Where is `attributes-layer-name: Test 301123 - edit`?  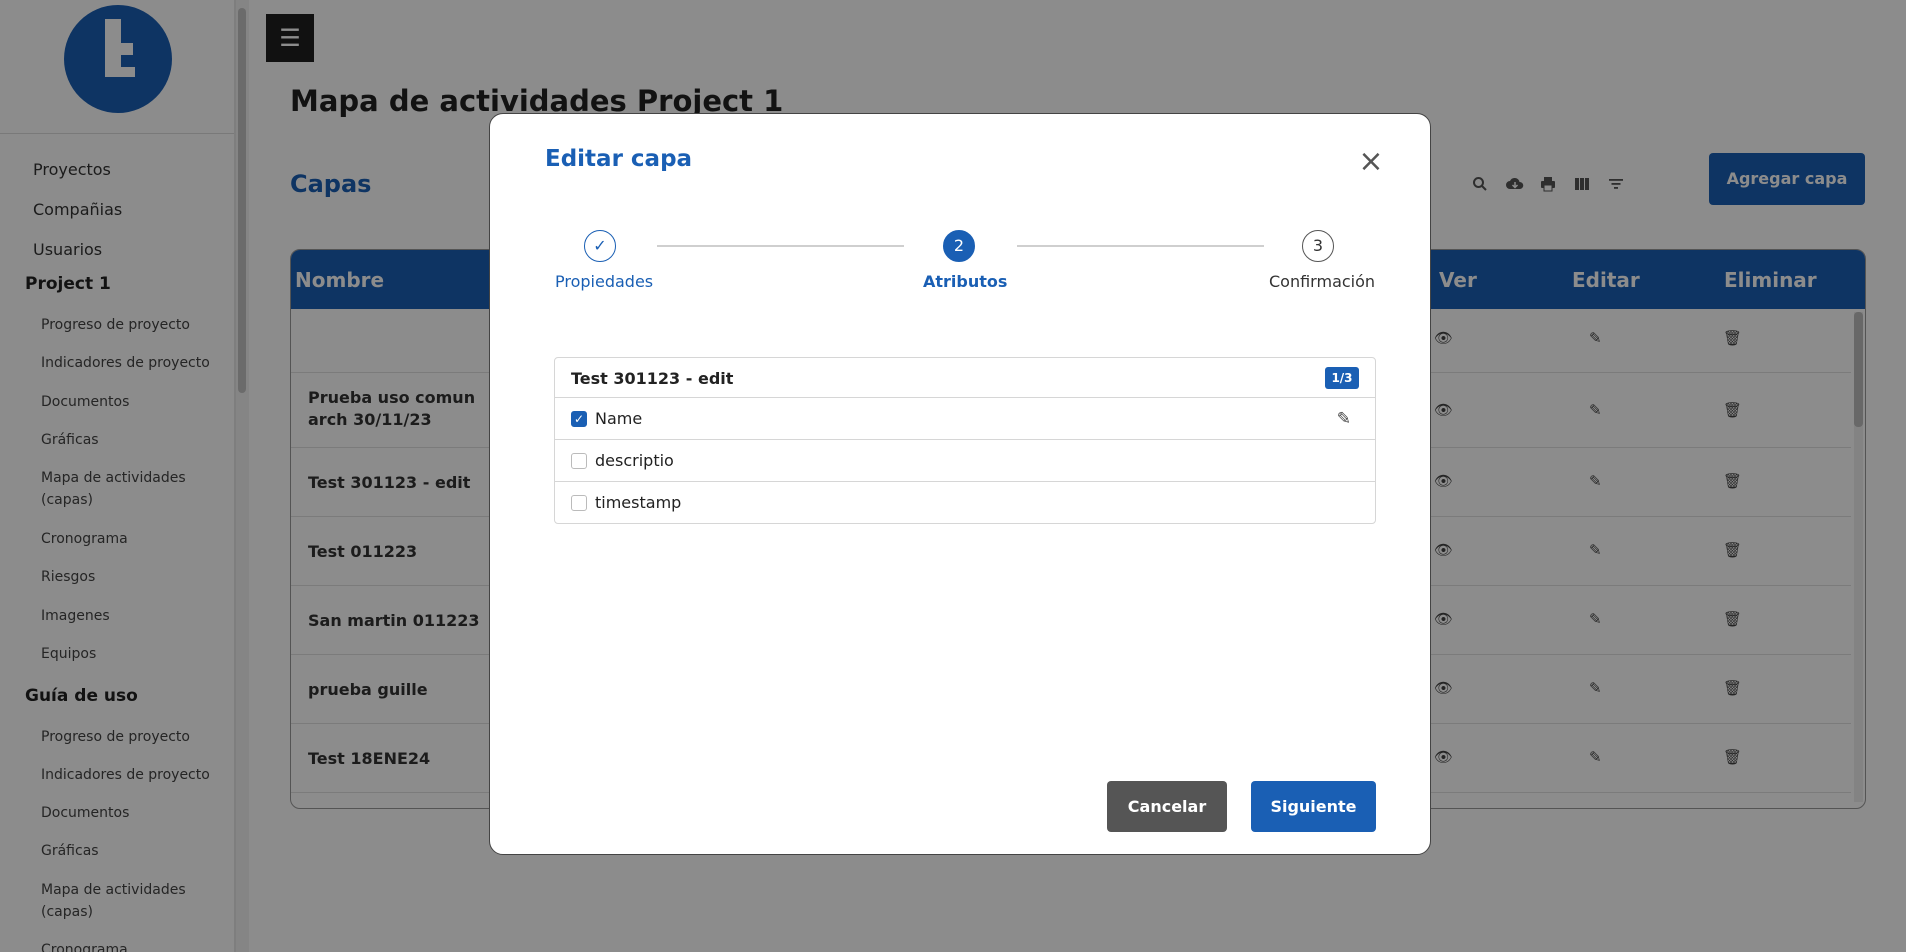
attributes-layer-name: Test 301123 - edit is located at coordinates (652, 378).